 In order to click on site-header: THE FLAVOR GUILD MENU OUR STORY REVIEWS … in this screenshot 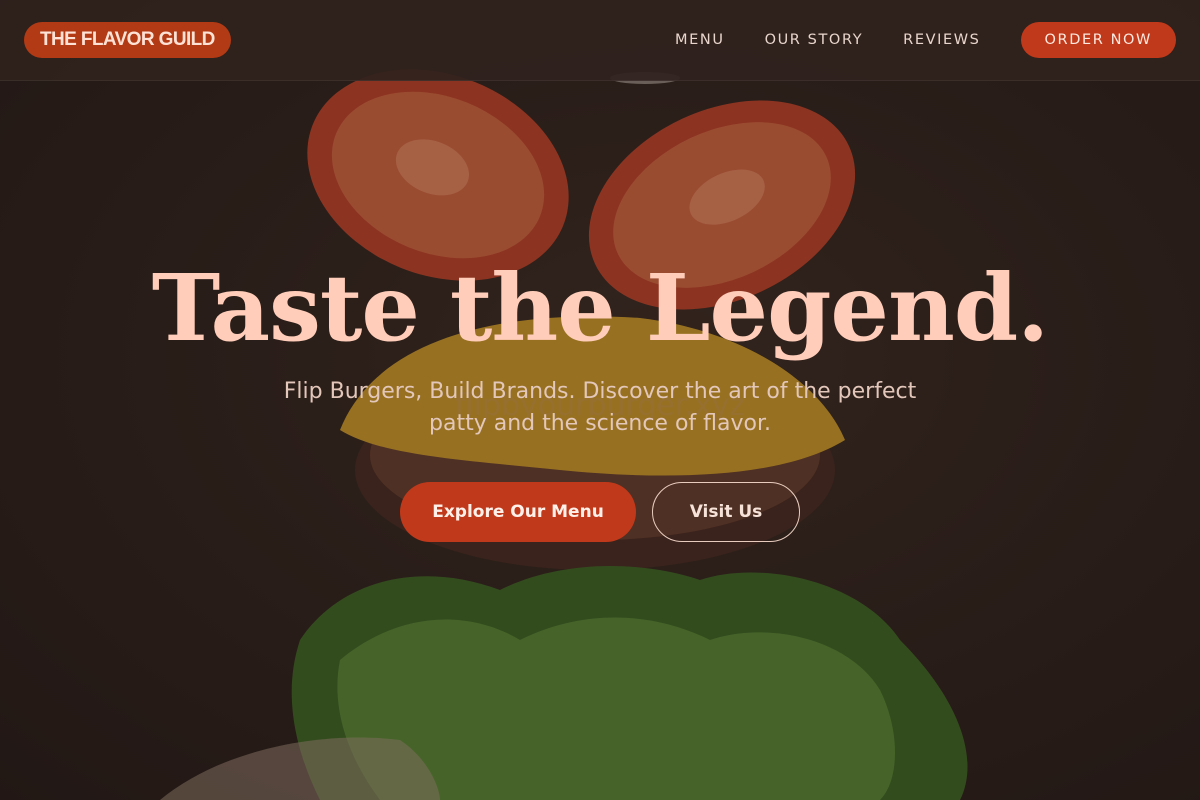, I will do `click(600, 40)`.